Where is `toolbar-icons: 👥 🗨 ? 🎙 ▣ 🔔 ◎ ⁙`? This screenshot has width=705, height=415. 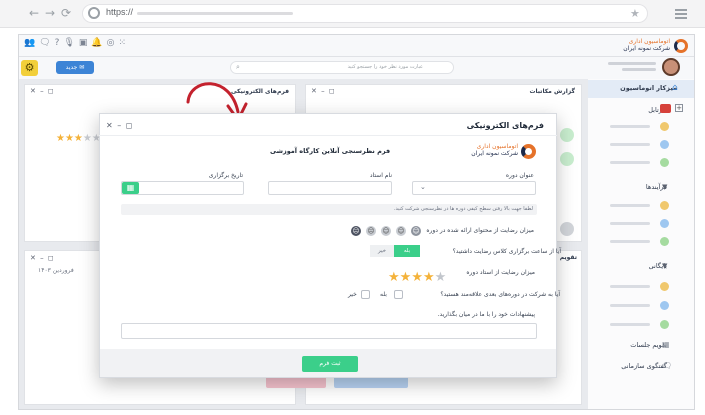 toolbar-icons: 👥 🗨 ? 🎙 ▣ 🔔 ◎ ⁙ is located at coordinates (75, 43).